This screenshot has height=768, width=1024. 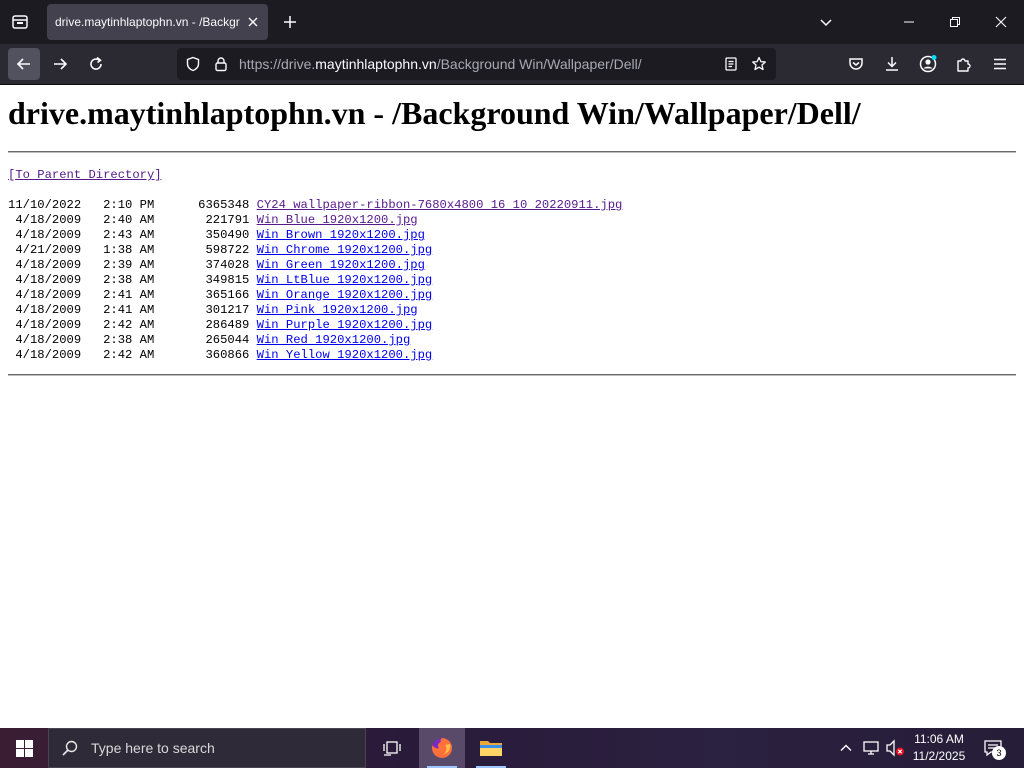 I want to click on firefox-icon, so click(x=442, y=747).